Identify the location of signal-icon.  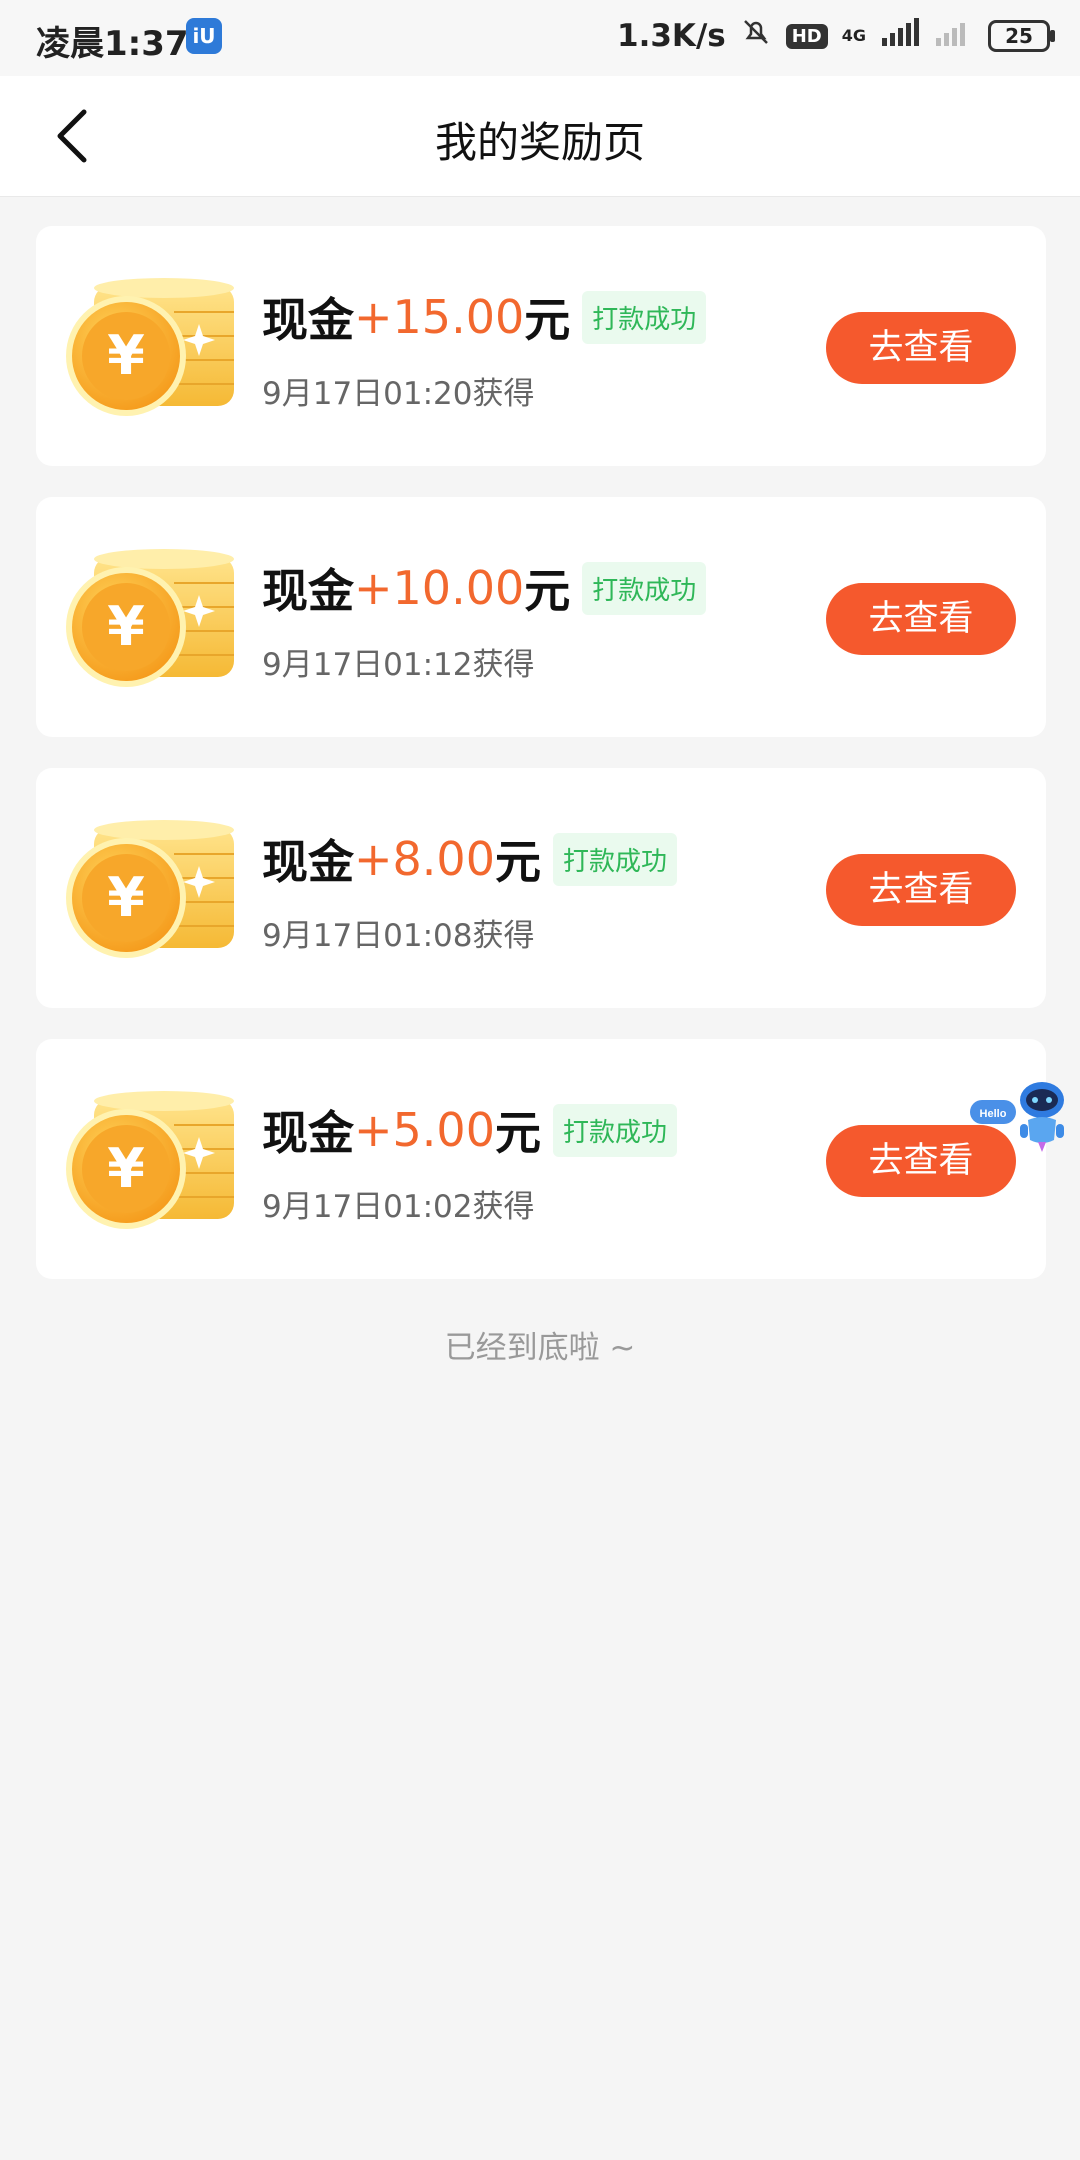
(900, 36).